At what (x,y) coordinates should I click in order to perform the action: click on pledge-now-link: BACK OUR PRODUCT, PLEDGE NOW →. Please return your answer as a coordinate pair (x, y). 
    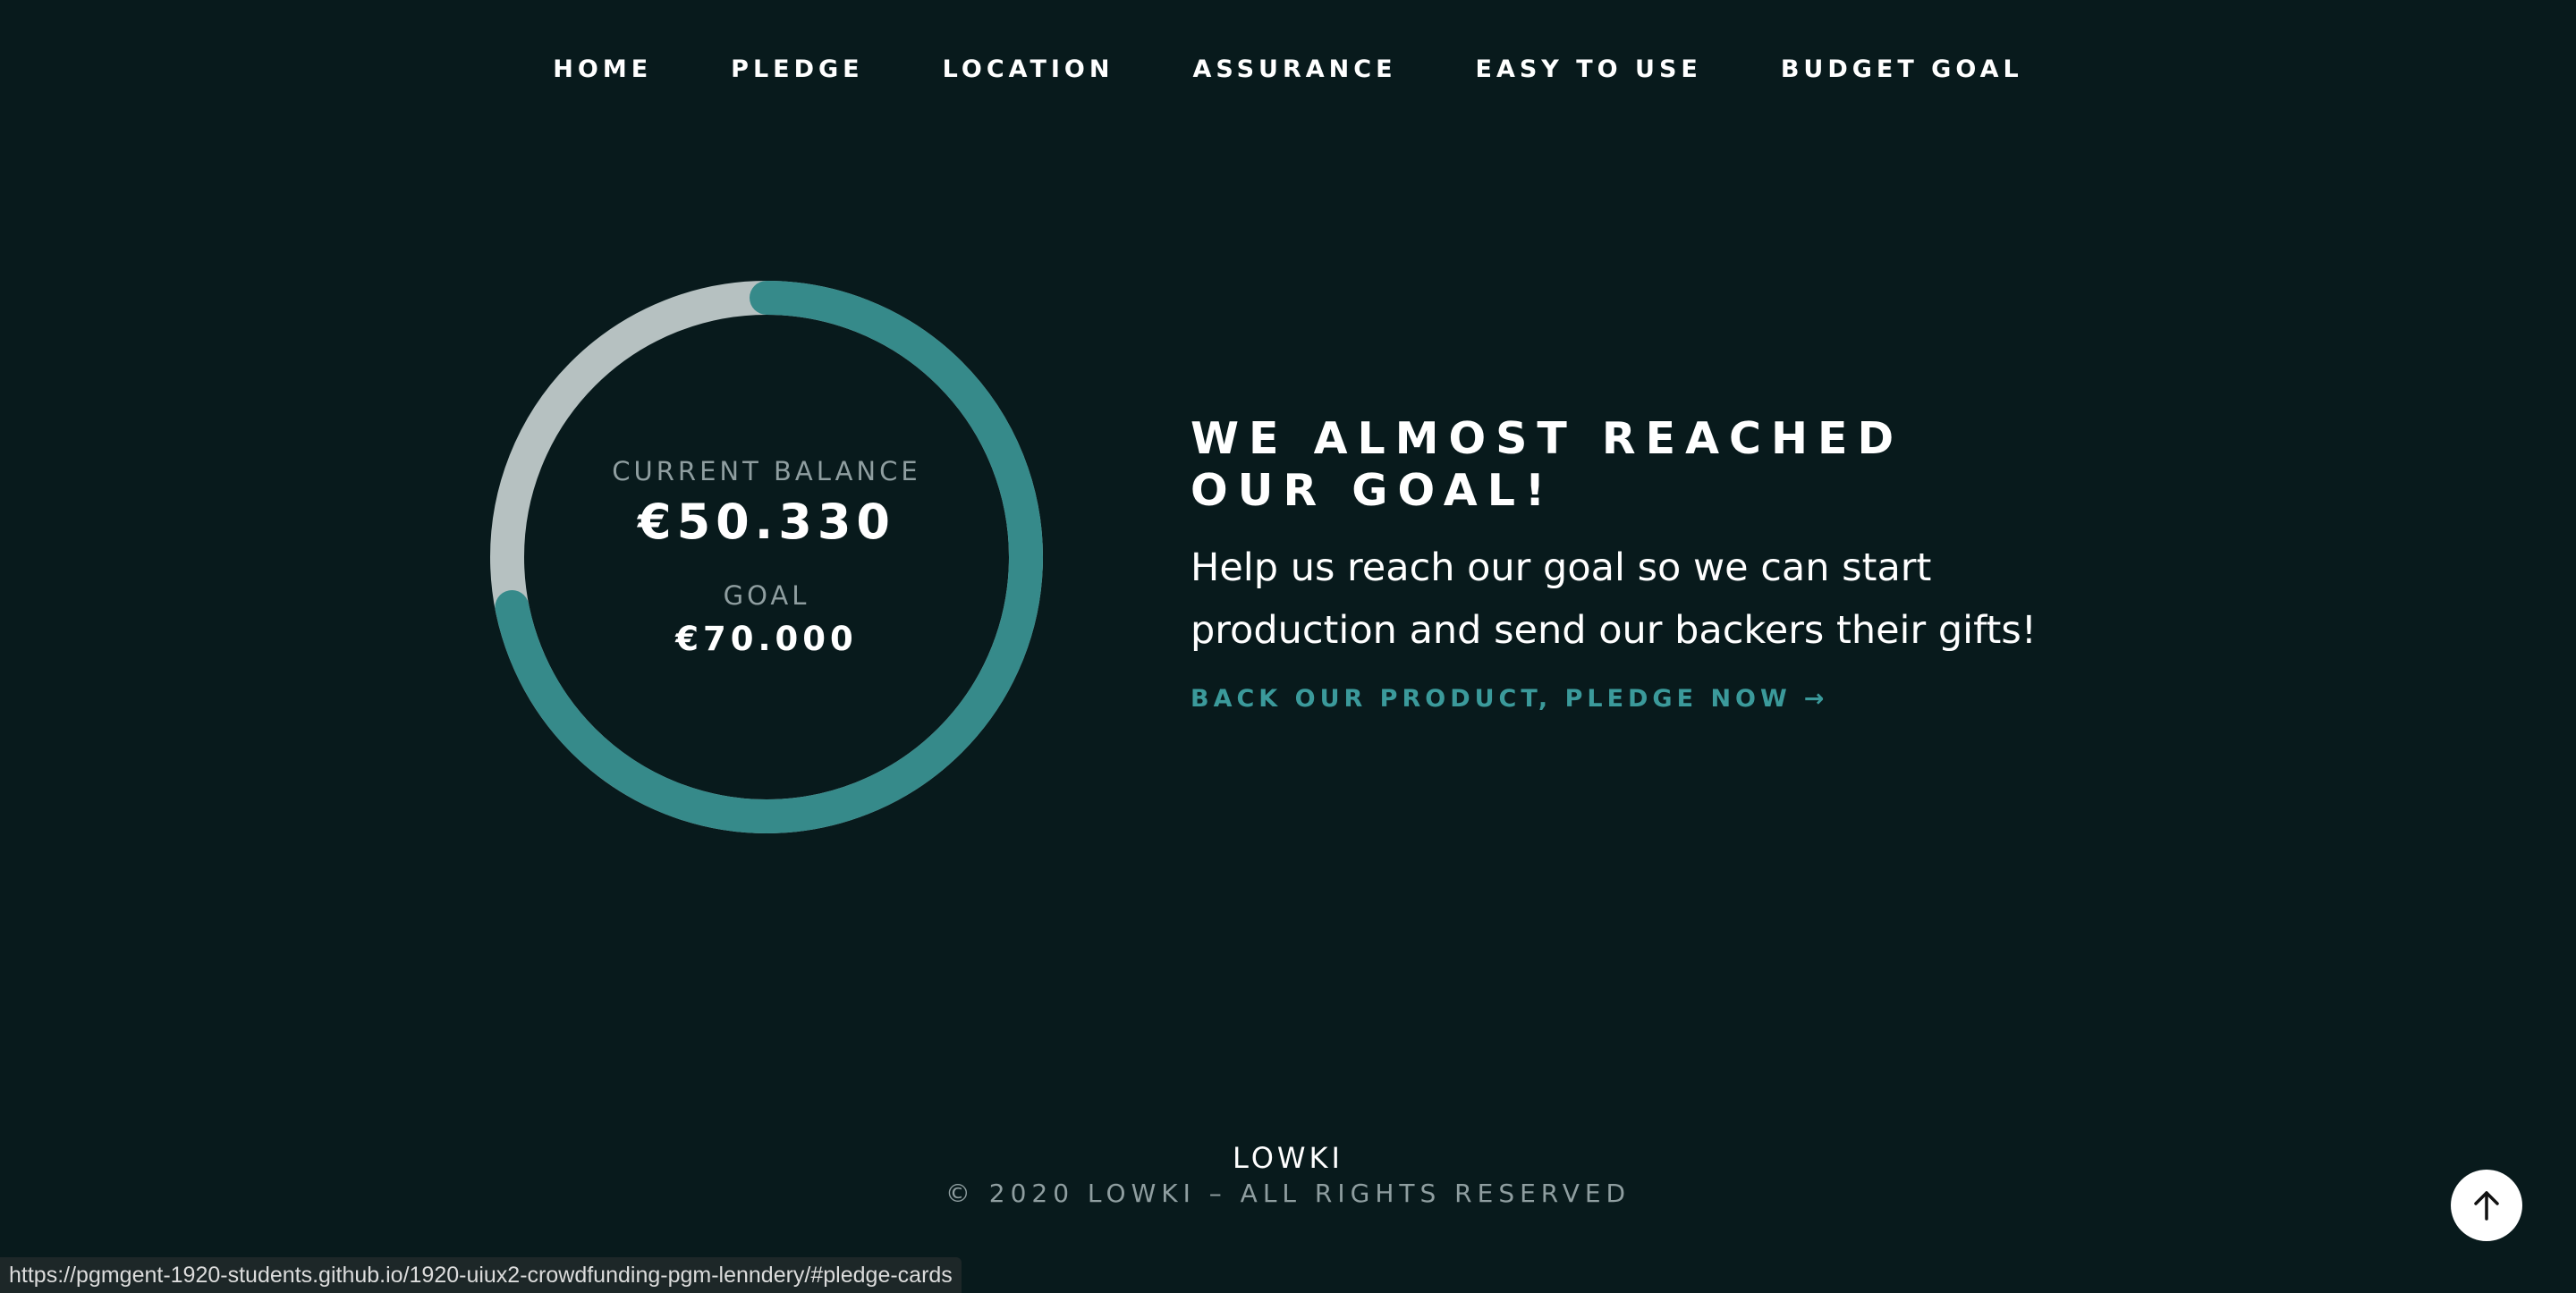
    Looking at the image, I should click on (1509, 699).